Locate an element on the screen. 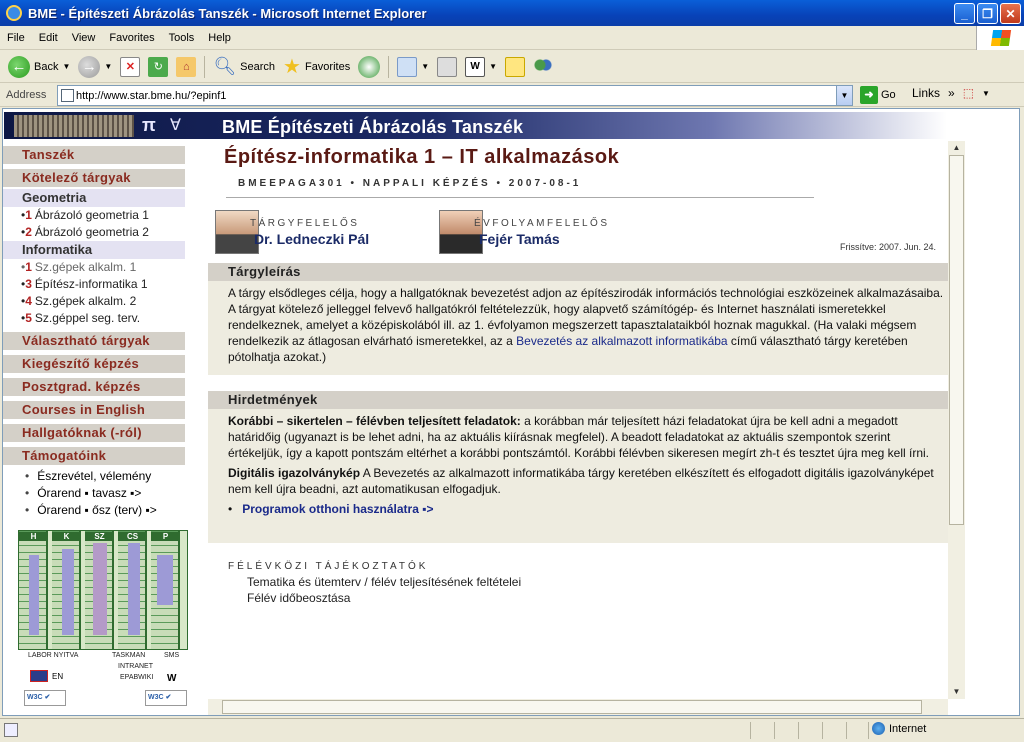  scroll-thumb is located at coordinates (956, 340).